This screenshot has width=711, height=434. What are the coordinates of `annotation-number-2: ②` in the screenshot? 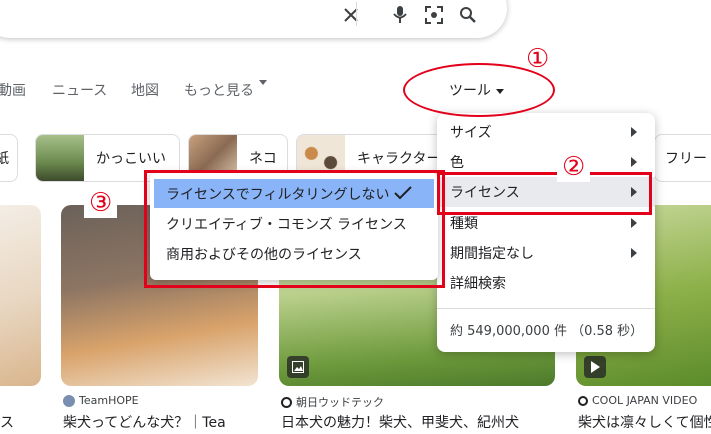 It's located at (574, 167).